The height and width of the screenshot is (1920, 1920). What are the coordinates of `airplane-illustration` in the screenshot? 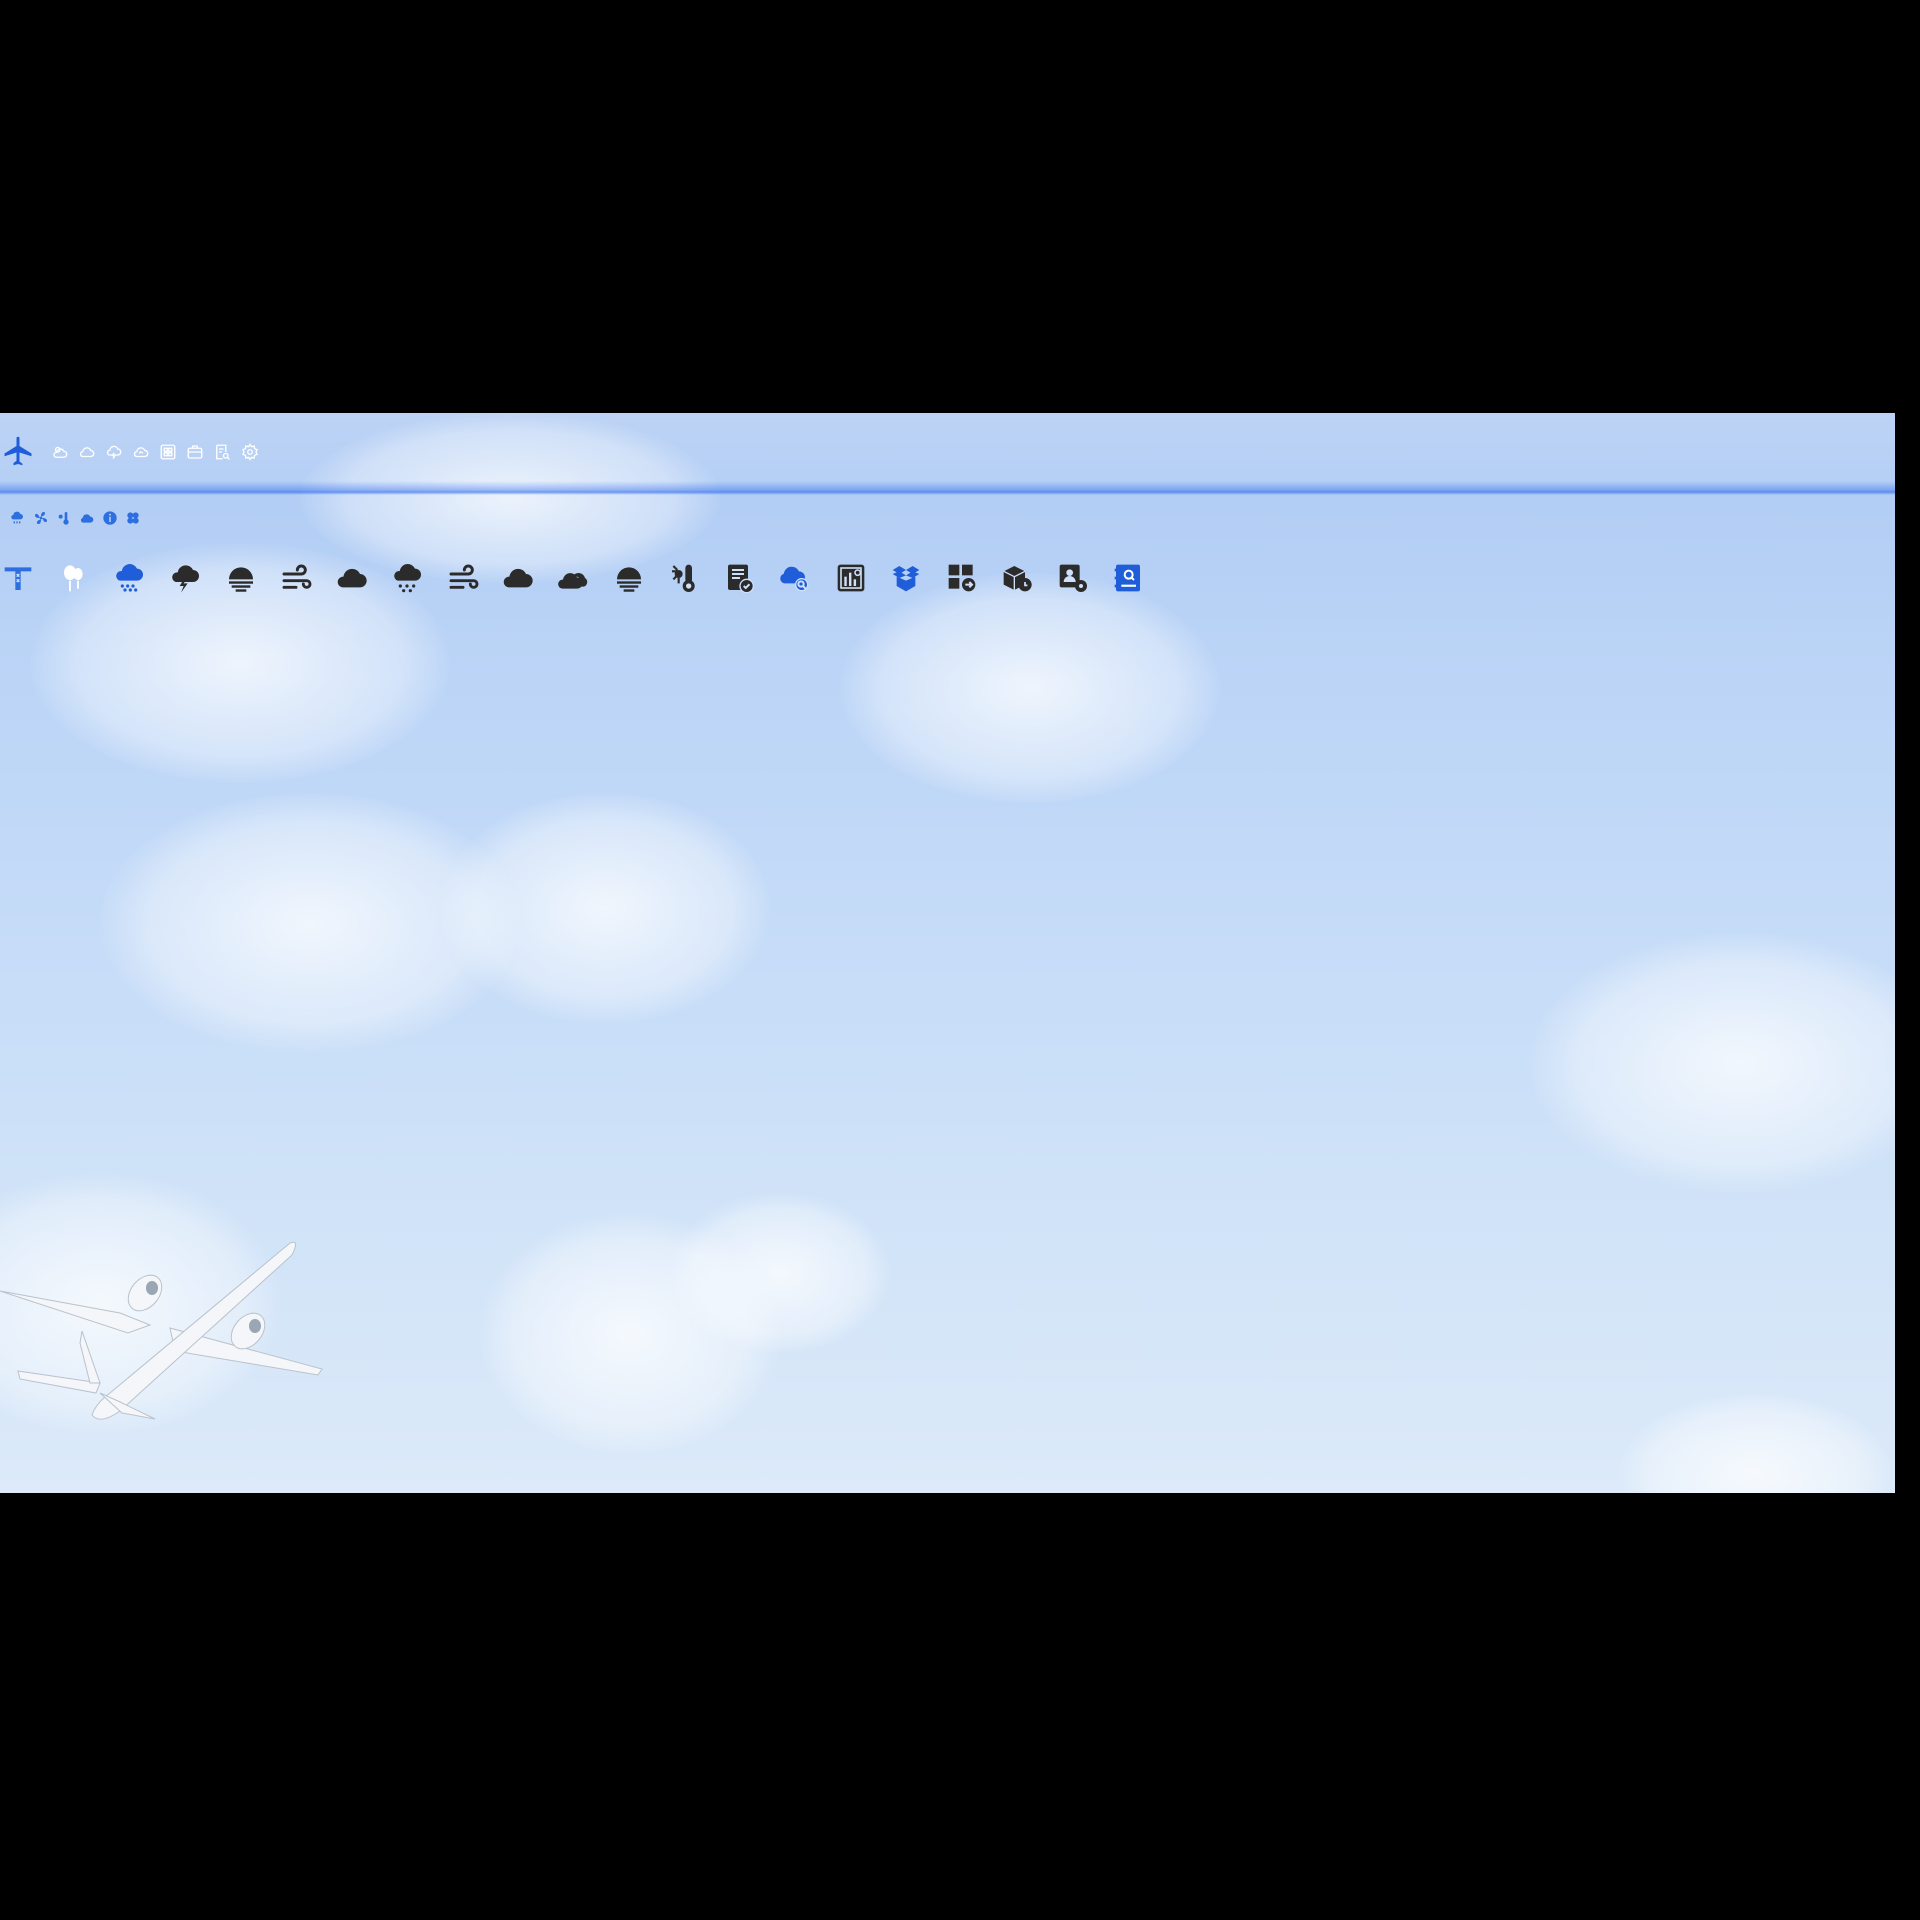 It's located at (161, 1330).